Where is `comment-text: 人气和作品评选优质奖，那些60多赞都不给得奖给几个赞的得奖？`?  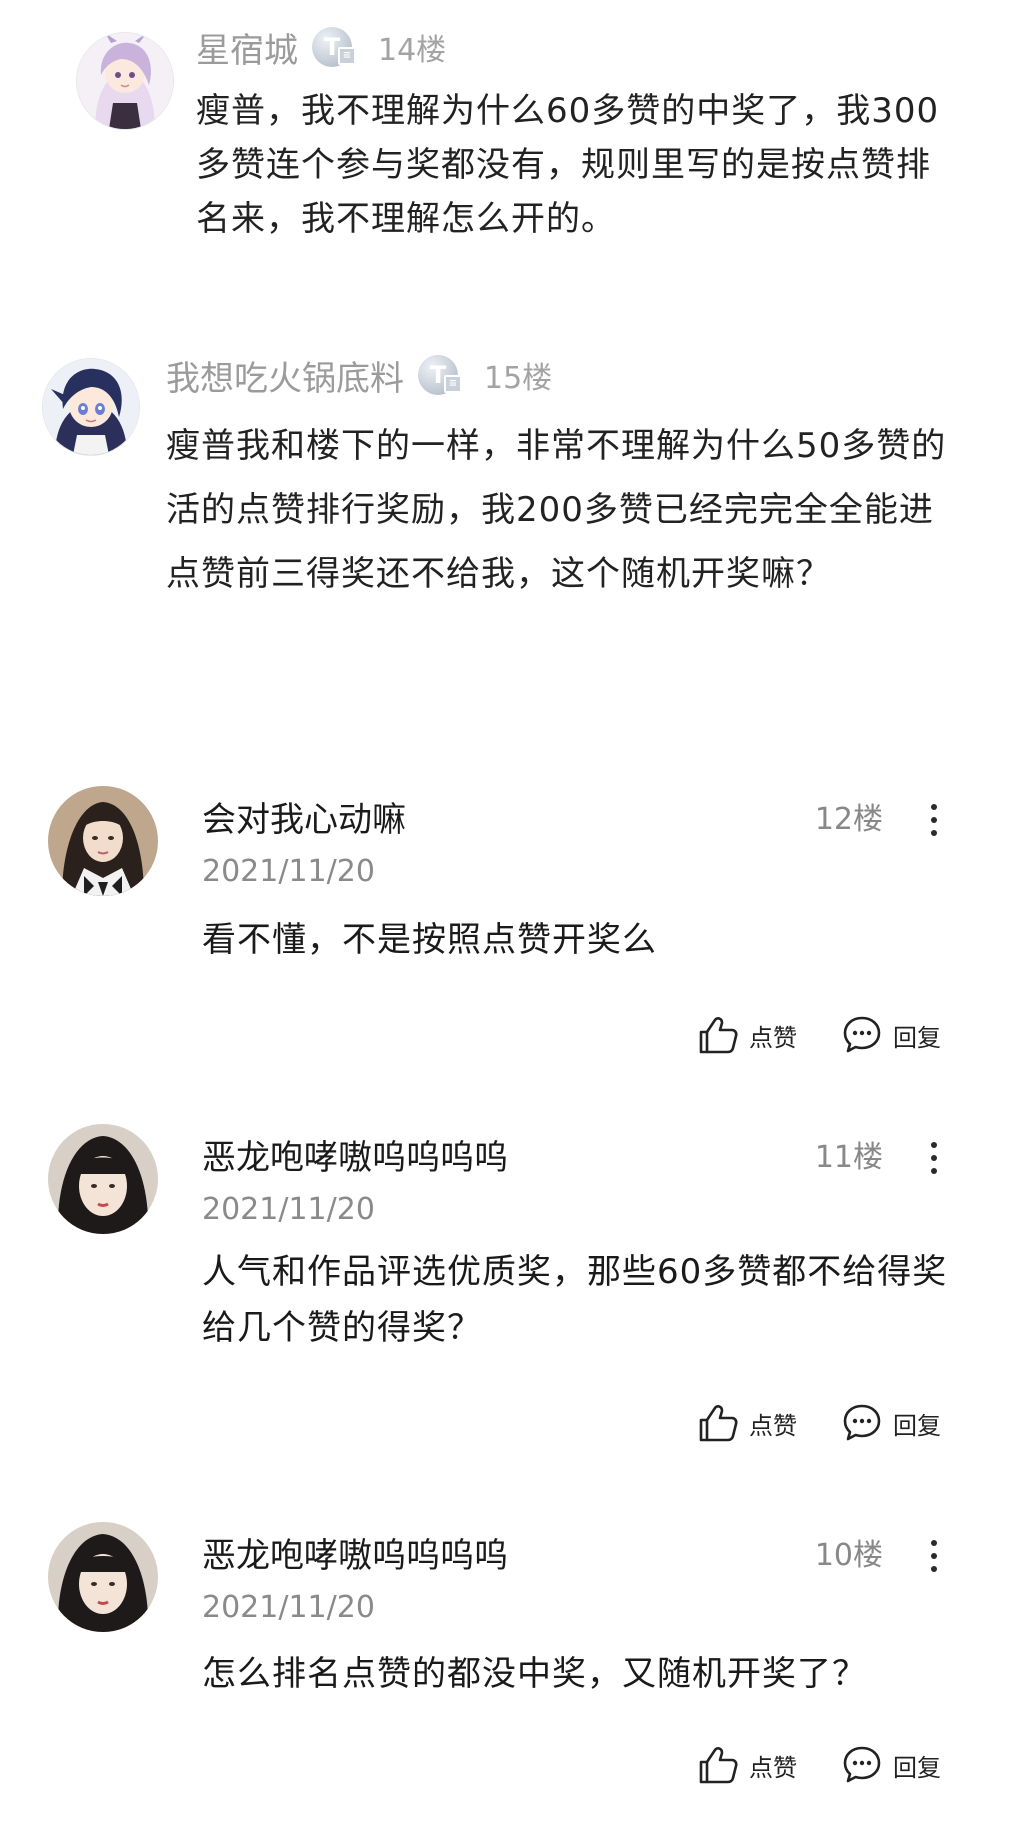
comment-text: 人气和作品评选优质奖，那些60多赞都不给得奖给几个赞的得奖？ is located at coordinates (575, 1300).